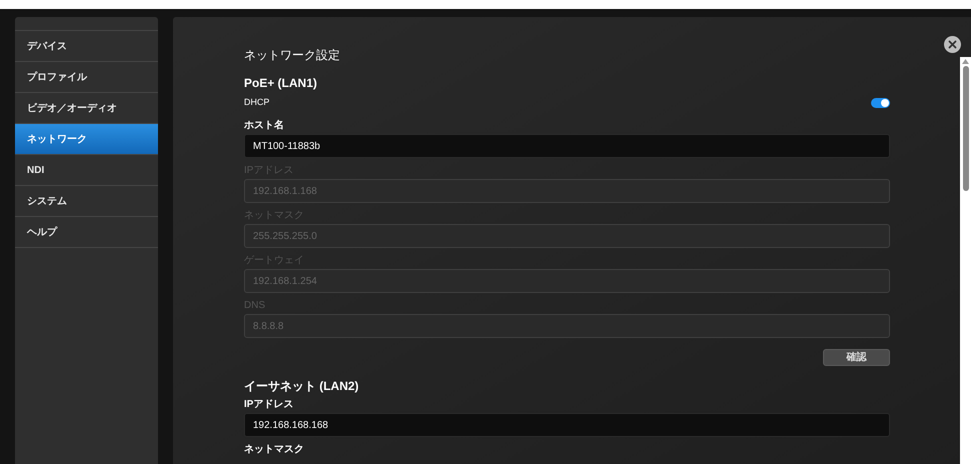 The width and height of the screenshot is (971, 464). Describe the element at coordinates (292, 55) in the screenshot. I see `panel-title: ネットワーク設定` at that location.